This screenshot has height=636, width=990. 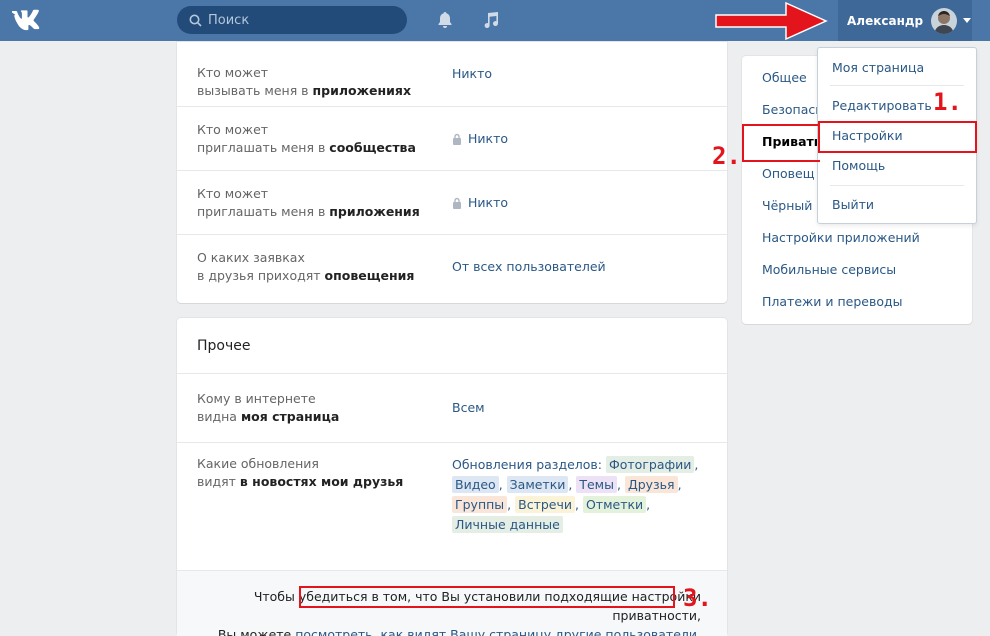 I want to click on menu-item-payments: Платежи и переводы, so click(x=832, y=301).